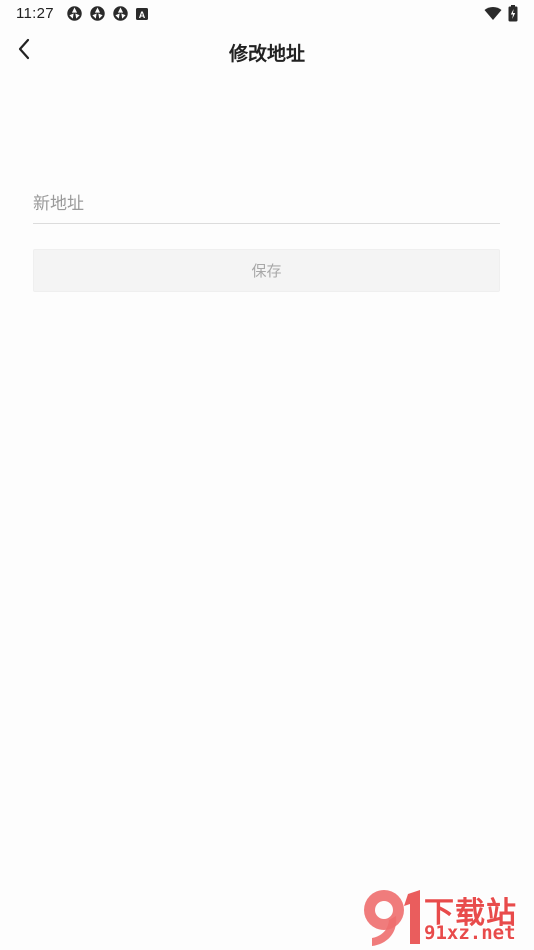 The width and height of the screenshot is (534, 950). Describe the element at coordinates (266, 54) in the screenshot. I see `page-title: 修改地址` at that location.